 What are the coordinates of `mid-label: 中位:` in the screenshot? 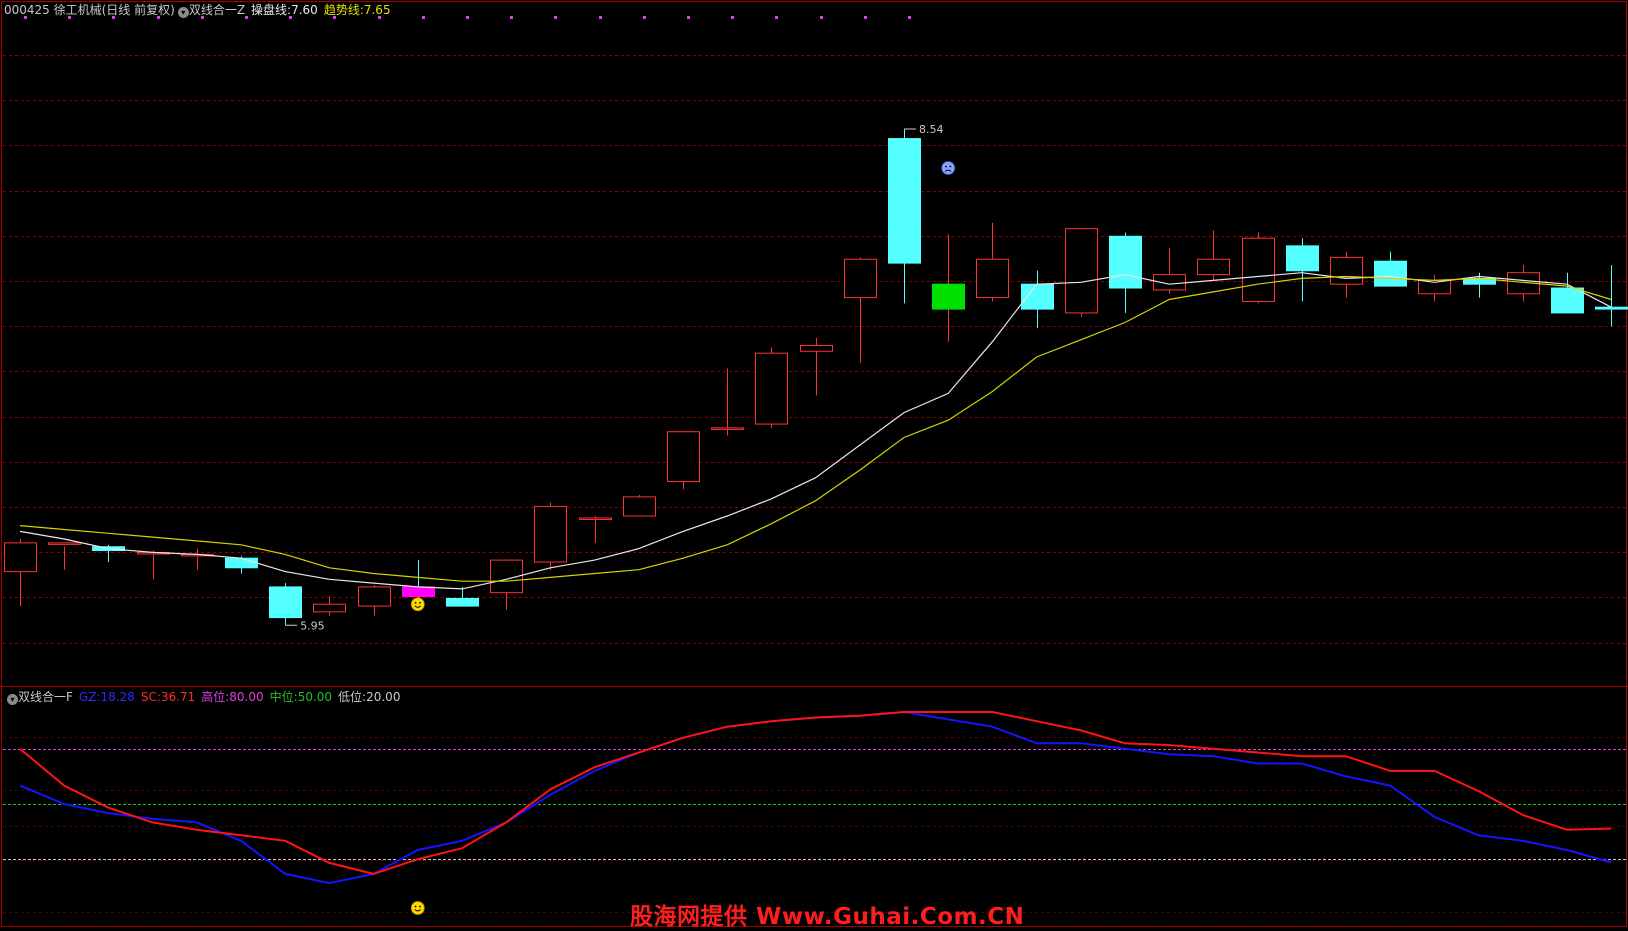 It's located at (283, 697).